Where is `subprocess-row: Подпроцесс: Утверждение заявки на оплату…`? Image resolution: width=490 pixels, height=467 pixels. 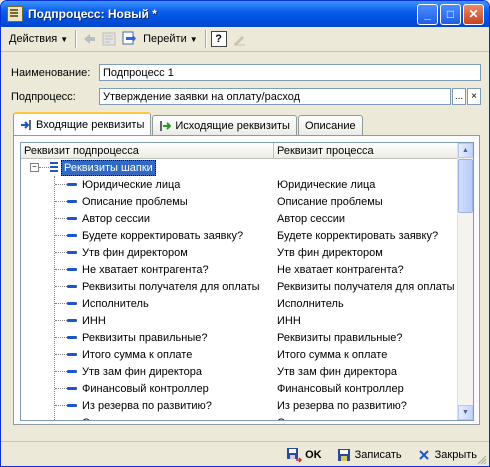 subprocess-row: Подпроцесс: Утверждение заявки на оплату… is located at coordinates (246, 96).